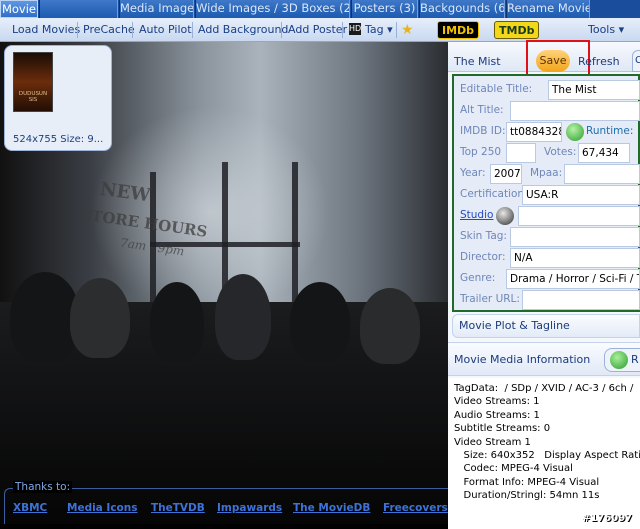 The height and width of the screenshot is (529, 640). Describe the element at coordinates (483, 131) in the screenshot. I see `imdb-id-label: IMDB ID:` at that location.